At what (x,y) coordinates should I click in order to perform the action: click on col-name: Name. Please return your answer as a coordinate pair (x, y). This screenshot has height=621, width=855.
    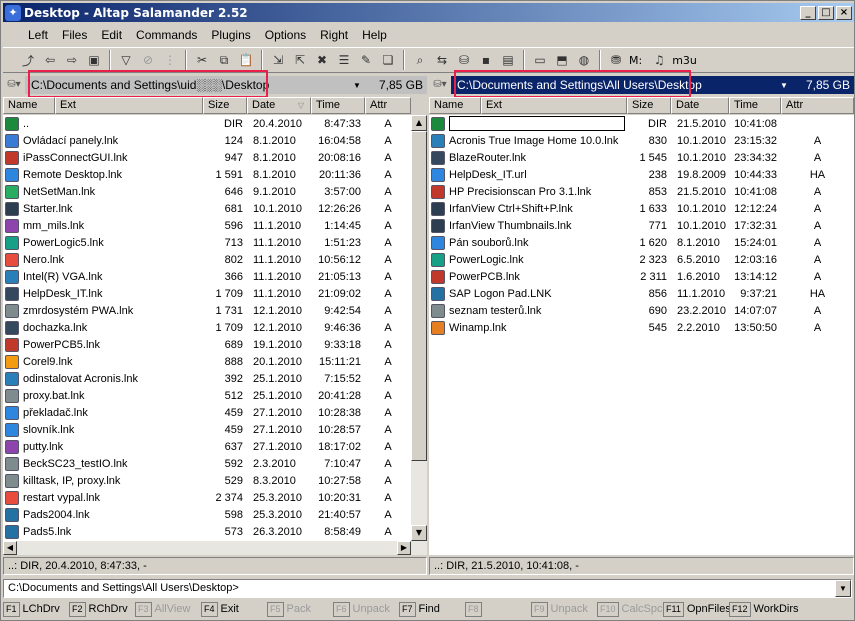
    Looking at the image, I should click on (455, 105).